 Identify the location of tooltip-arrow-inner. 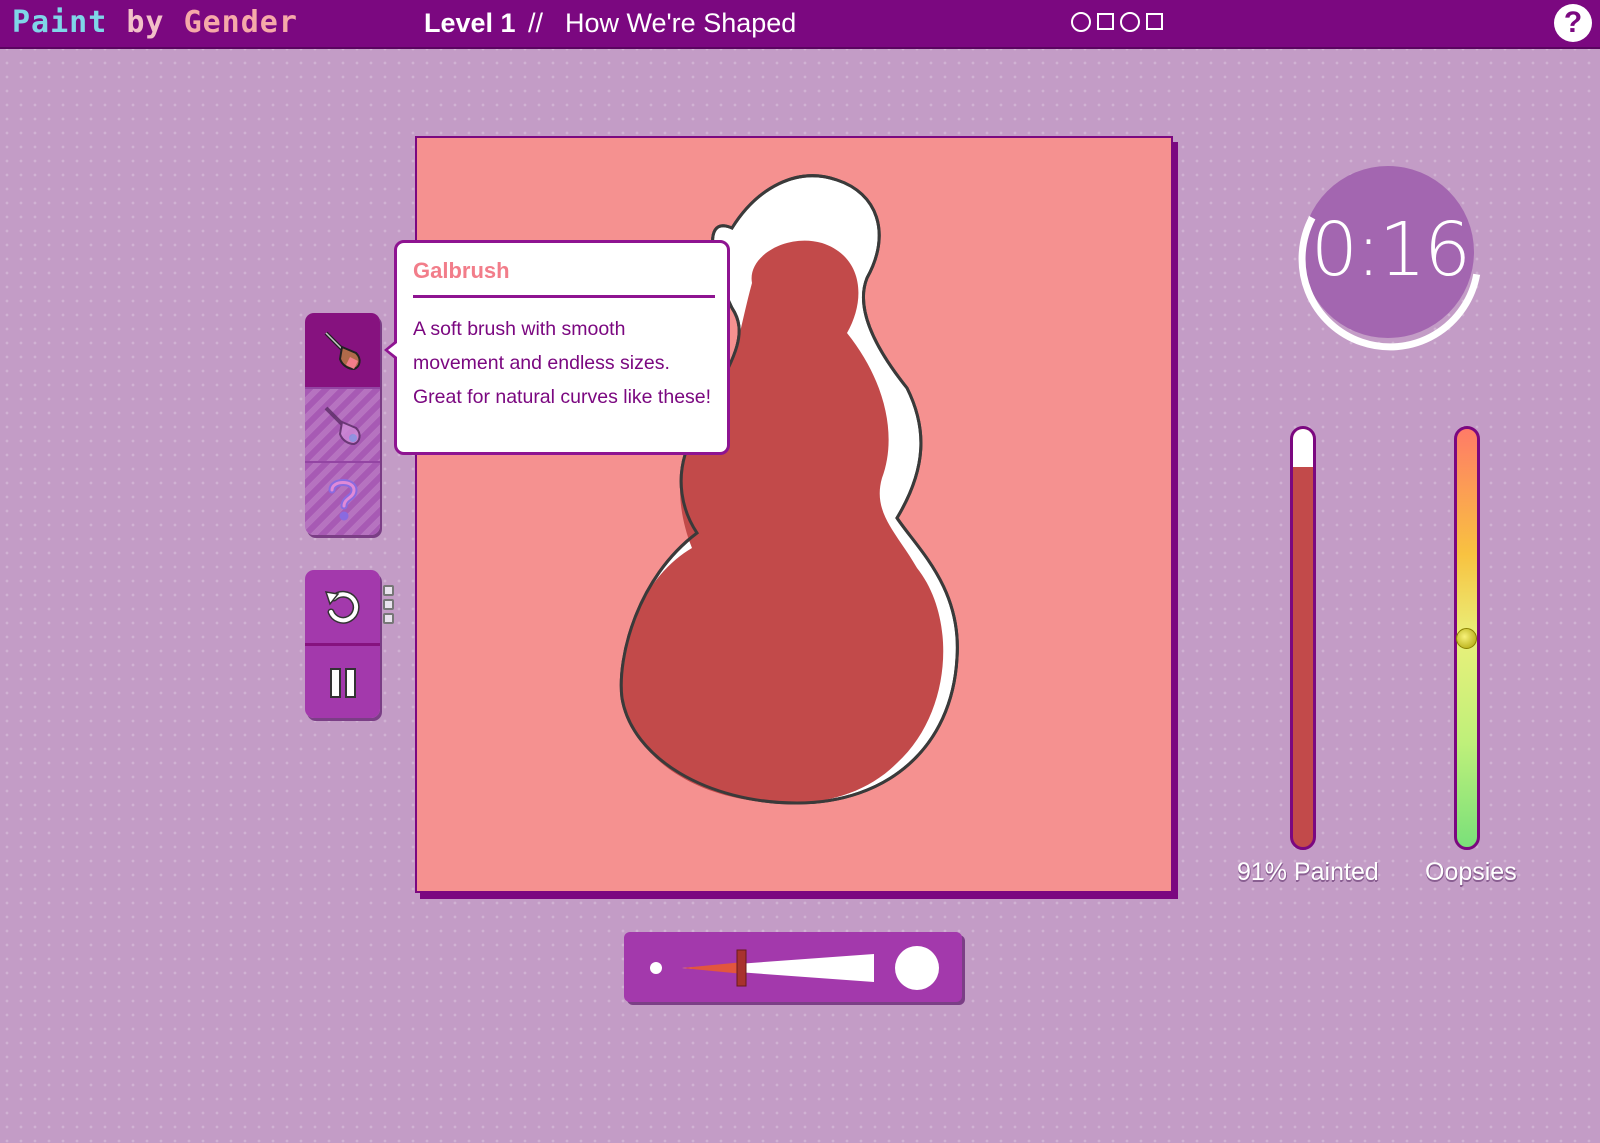
(392, 350).